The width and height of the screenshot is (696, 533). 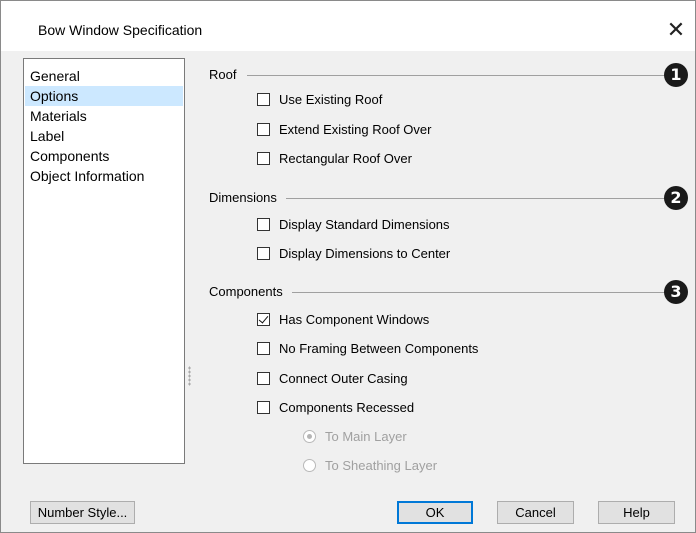 I want to click on components-section-divider, so click(x=478, y=292).